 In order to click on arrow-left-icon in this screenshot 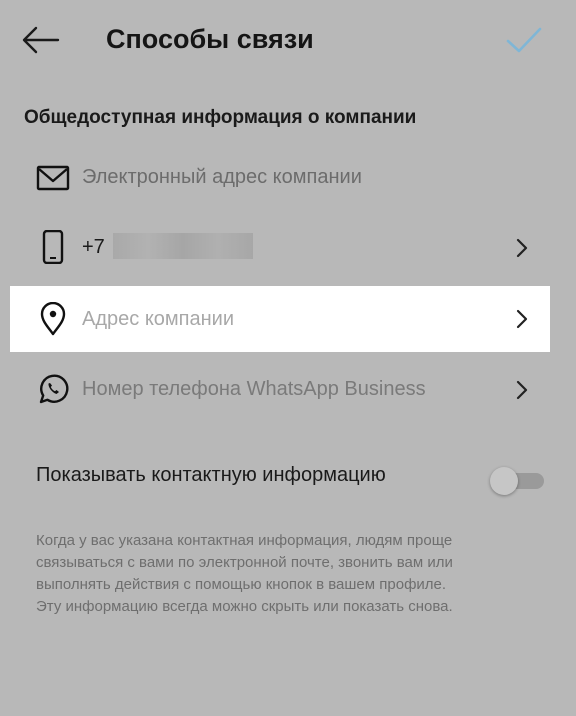, I will do `click(41, 40)`.